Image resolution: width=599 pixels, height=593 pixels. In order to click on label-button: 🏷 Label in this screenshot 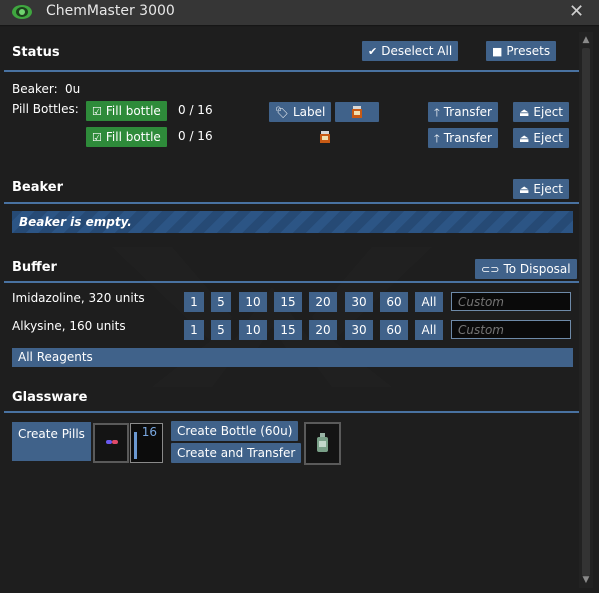, I will do `click(300, 112)`.